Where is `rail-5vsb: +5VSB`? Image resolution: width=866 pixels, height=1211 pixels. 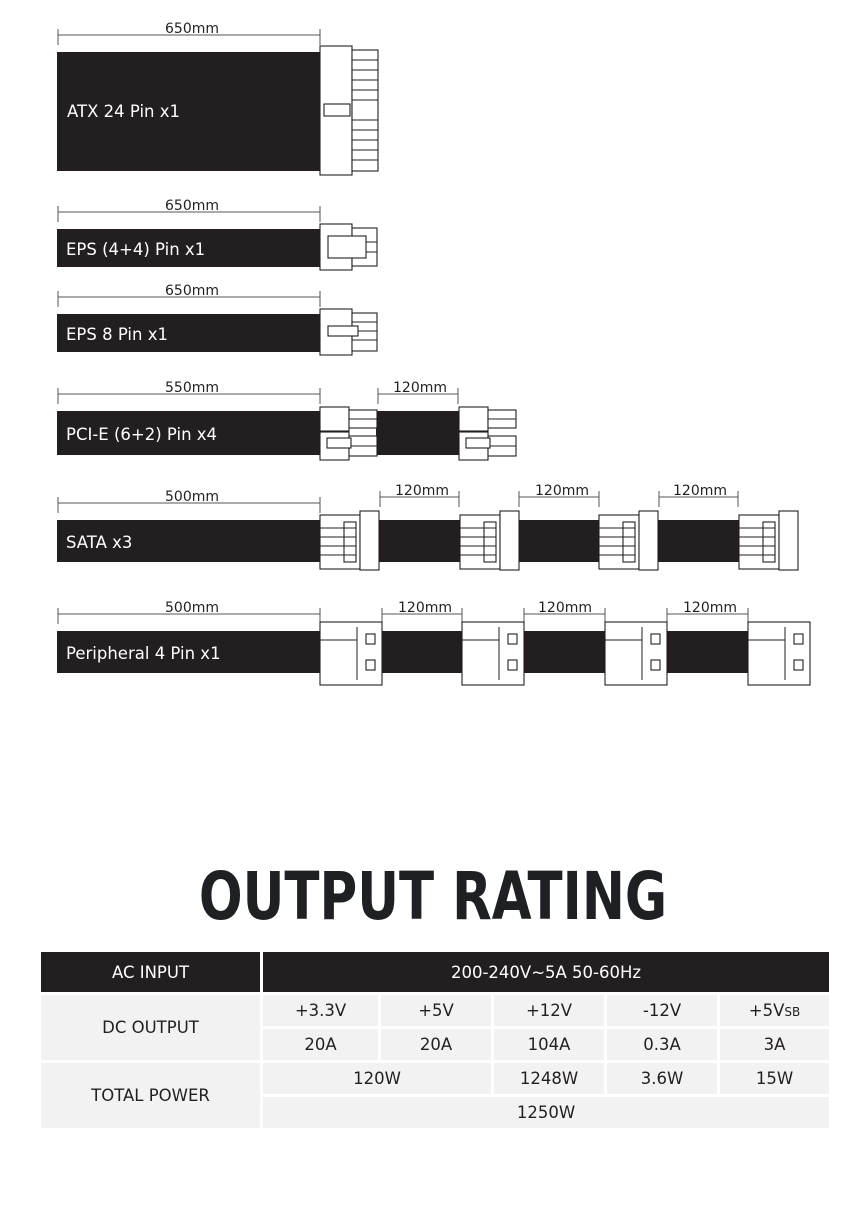 rail-5vsb: +5VSB is located at coordinates (774, 1010).